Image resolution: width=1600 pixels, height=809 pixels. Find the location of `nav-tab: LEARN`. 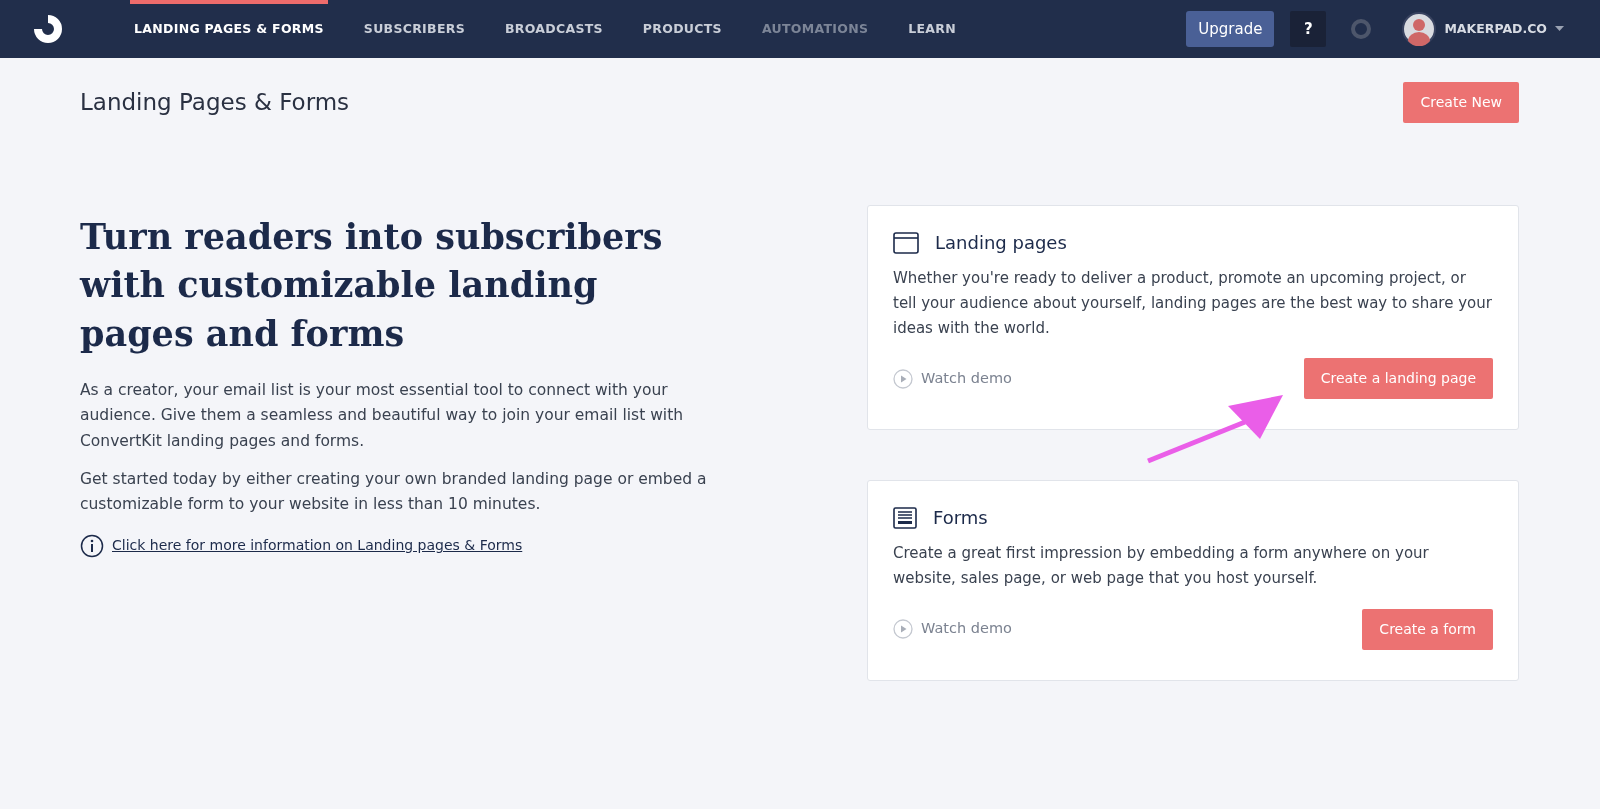

nav-tab: LEARN is located at coordinates (932, 29).